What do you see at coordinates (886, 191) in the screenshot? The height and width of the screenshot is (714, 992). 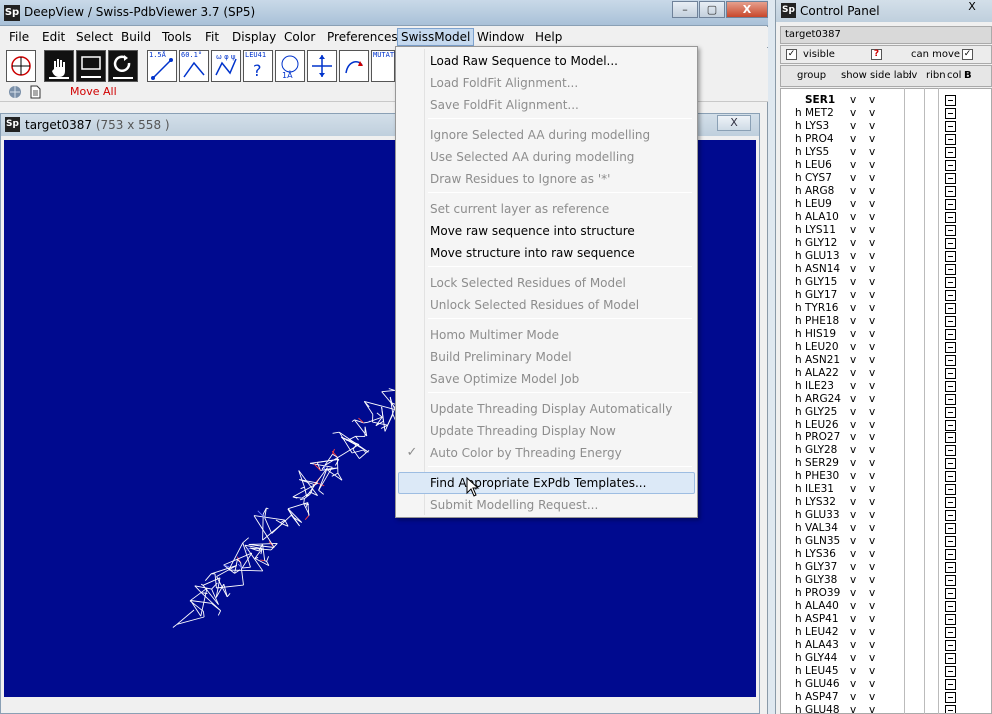 I see `residue-row: h ARG8 v v` at bounding box center [886, 191].